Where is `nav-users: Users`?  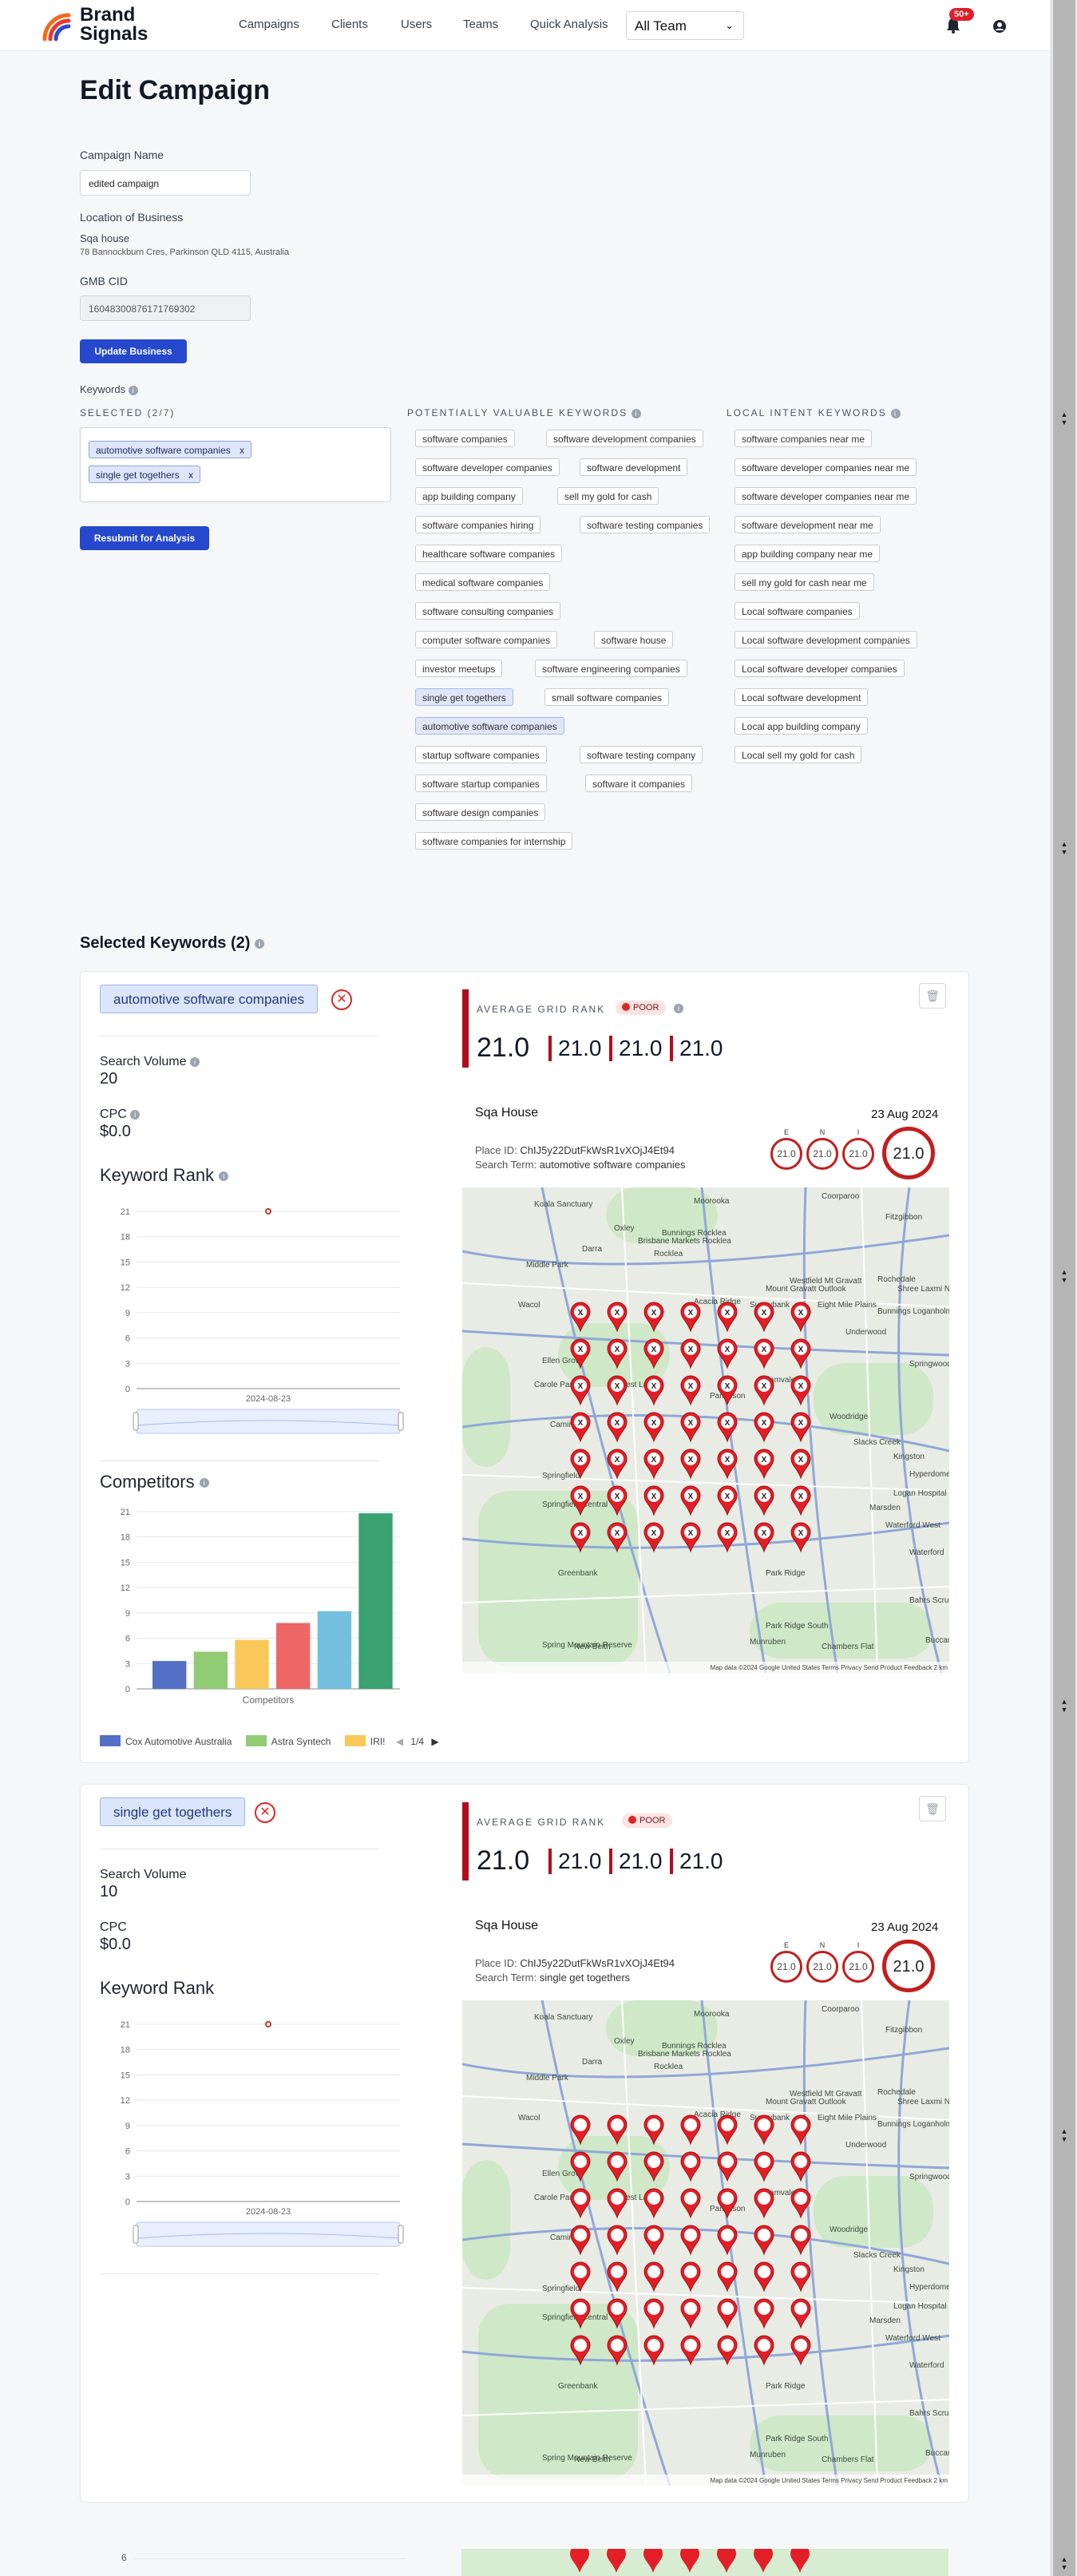
nav-users: Users is located at coordinates (417, 24).